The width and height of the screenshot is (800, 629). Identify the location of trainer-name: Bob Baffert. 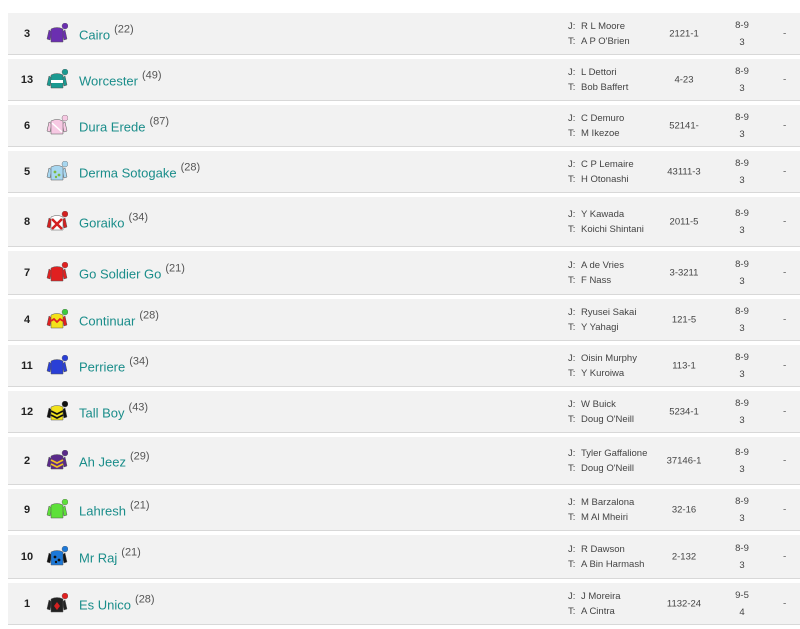
(622, 87).